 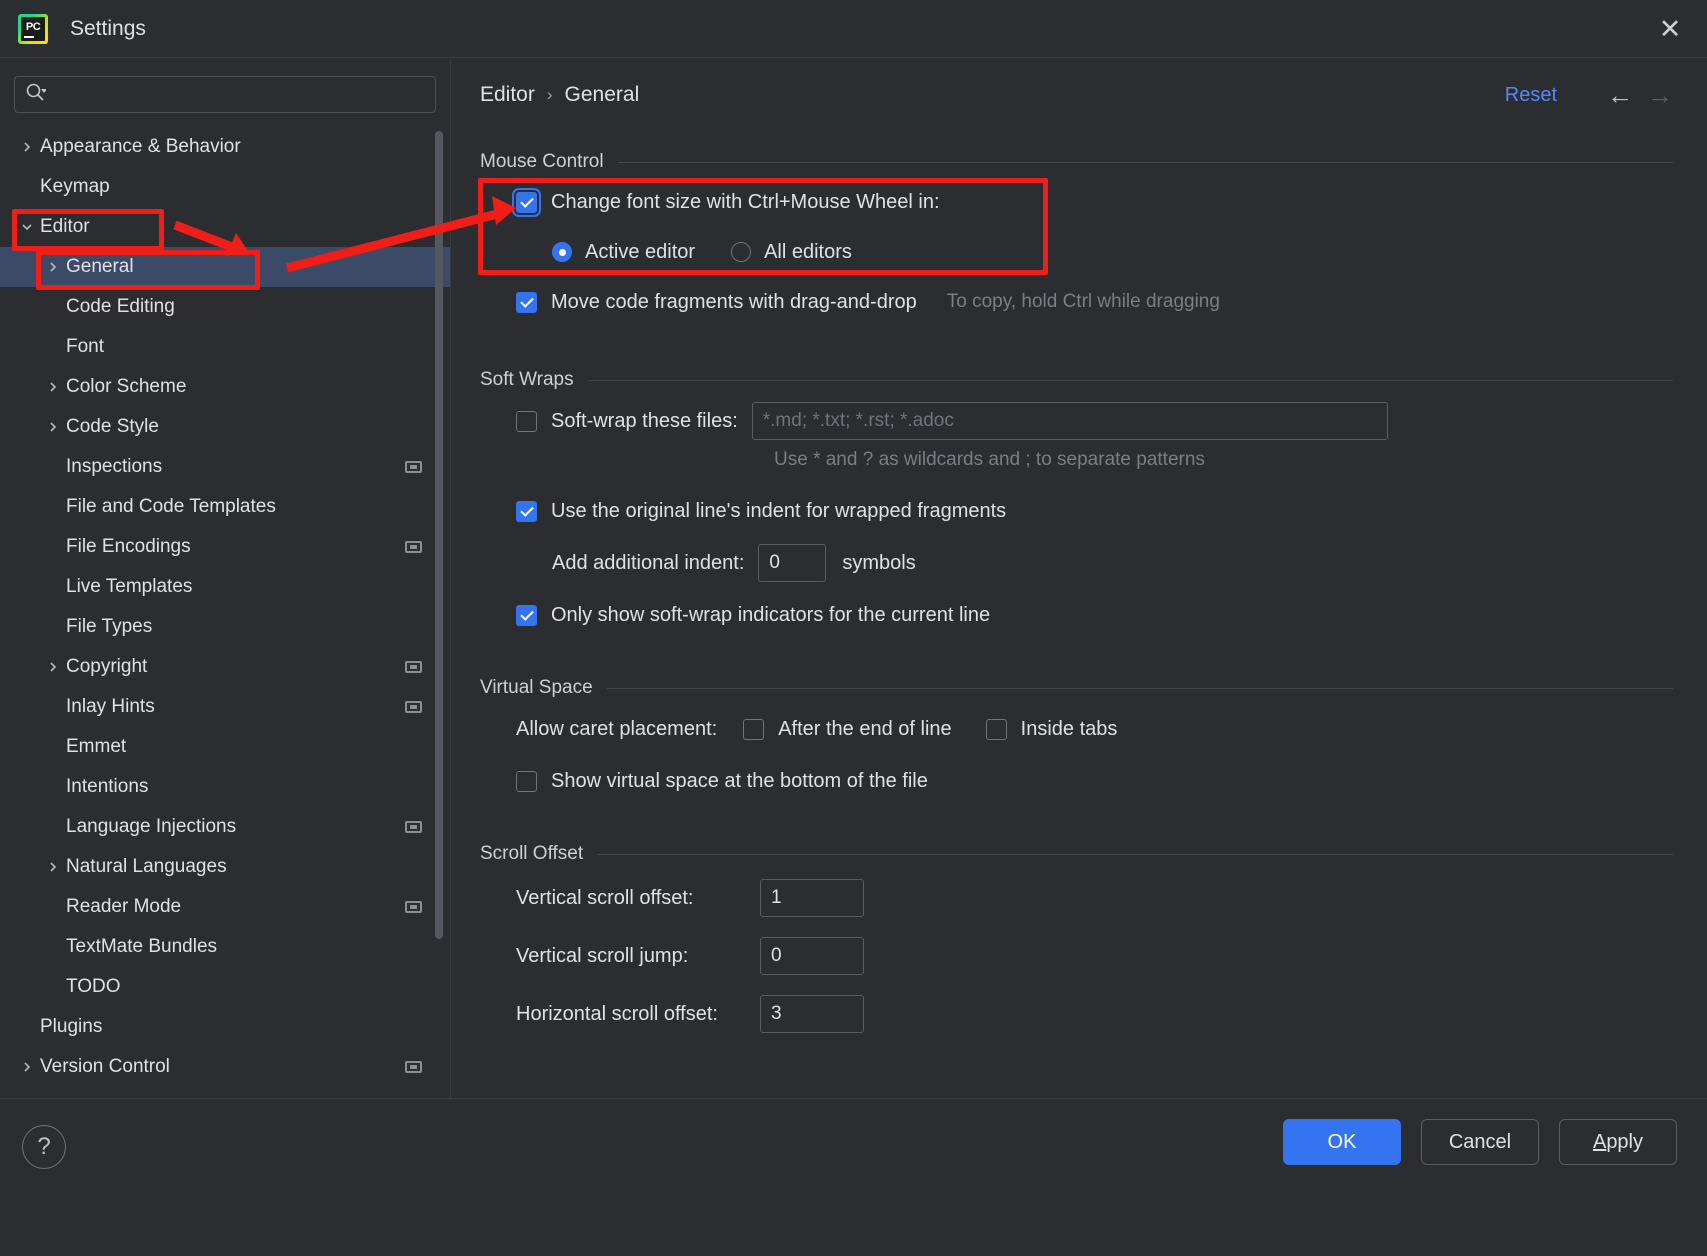 I want to click on drag-and-drop-checkbox, so click(x=526, y=302).